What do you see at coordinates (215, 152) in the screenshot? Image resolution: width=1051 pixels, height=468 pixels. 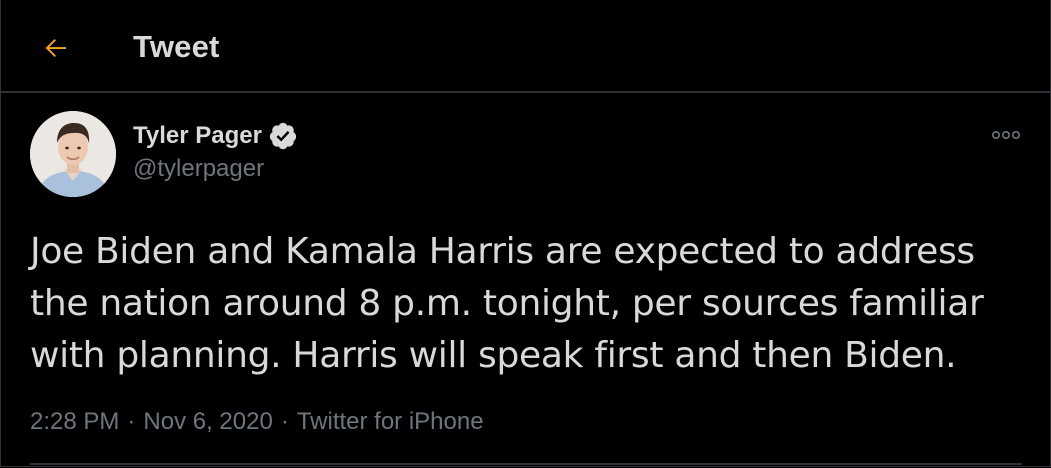 I see `tweet-author: Tyler Pager @tylerpager` at bounding box center [215, 152].